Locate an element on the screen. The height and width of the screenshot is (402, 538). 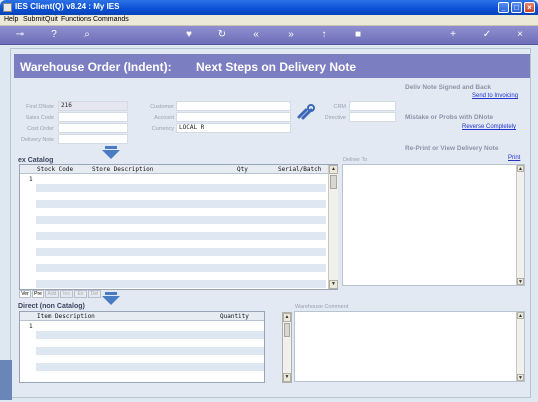
col-store-description: Store Description is located at coordinates (123, 169).